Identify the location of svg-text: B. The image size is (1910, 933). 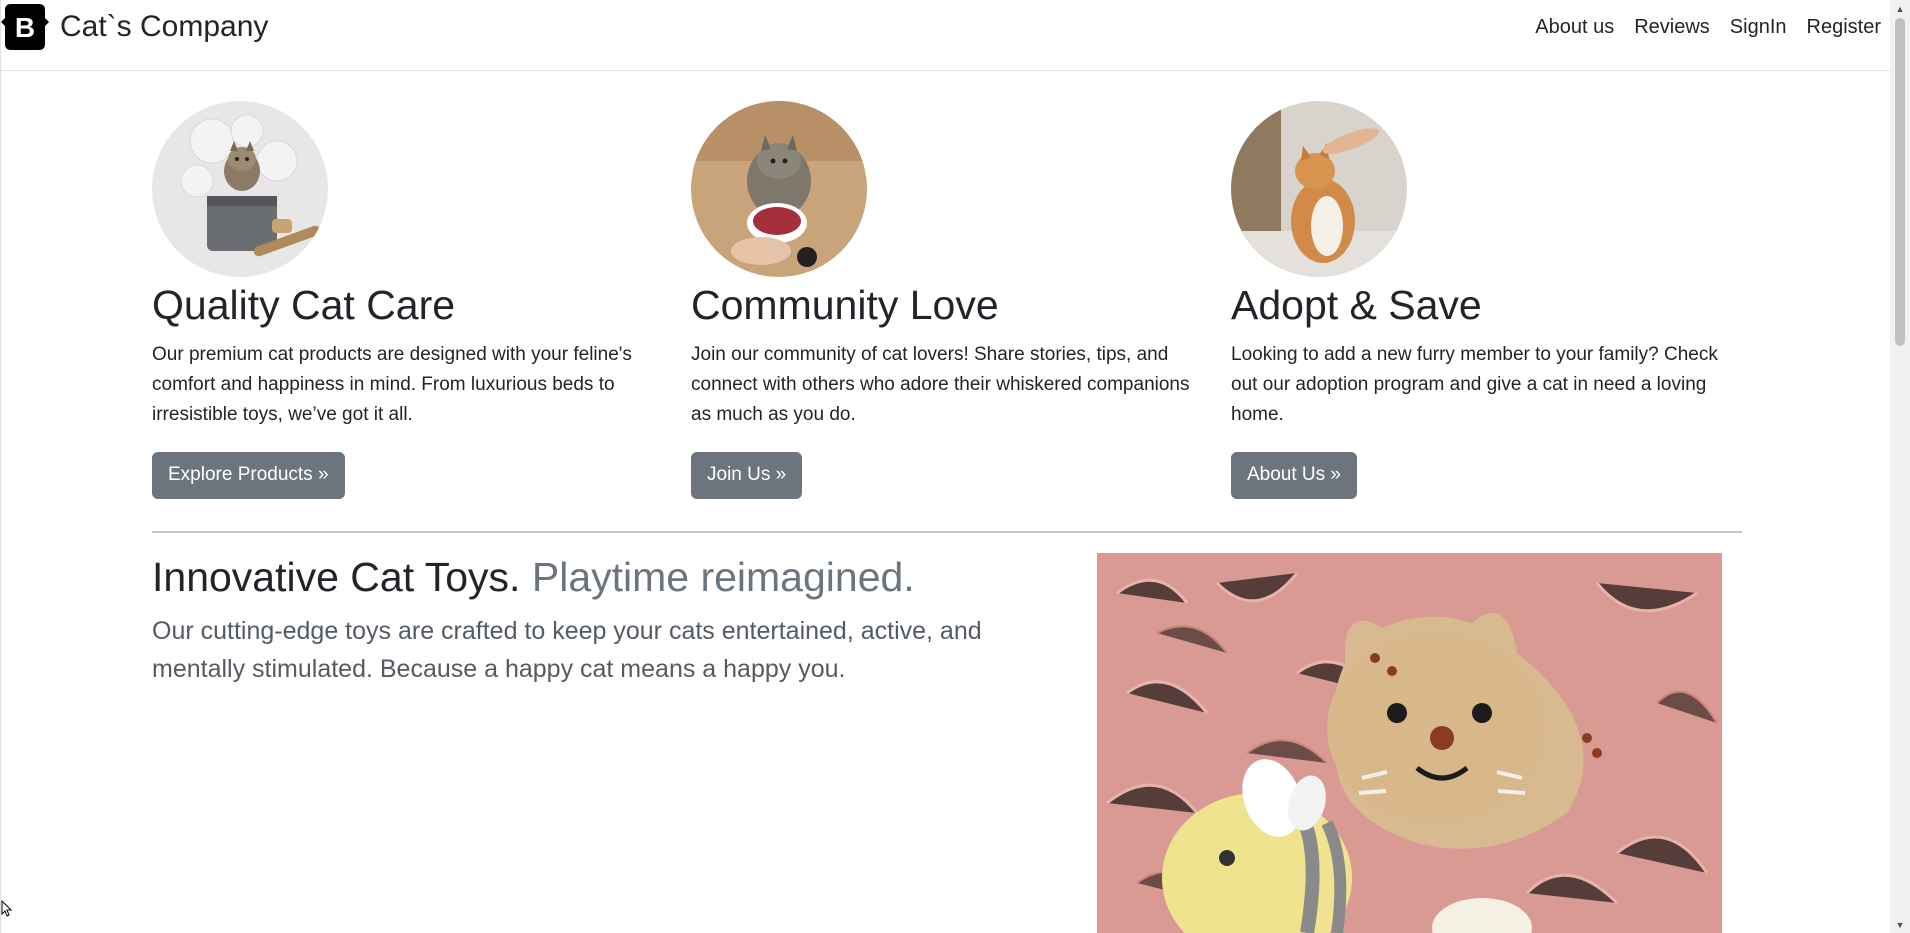
(25, 27).